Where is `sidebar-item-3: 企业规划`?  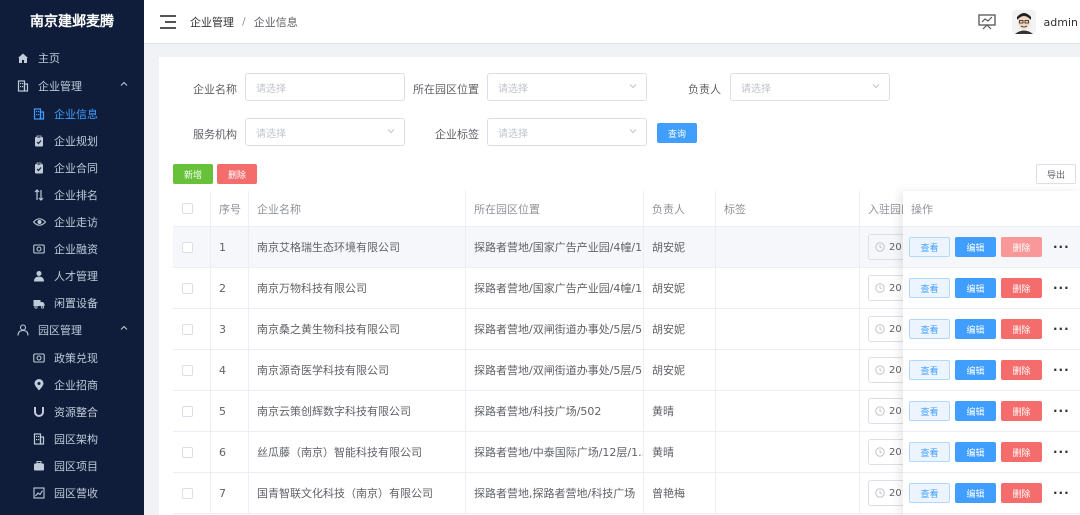
sidebar-item-3: 企业规划 is located at coordinates (72, 140).